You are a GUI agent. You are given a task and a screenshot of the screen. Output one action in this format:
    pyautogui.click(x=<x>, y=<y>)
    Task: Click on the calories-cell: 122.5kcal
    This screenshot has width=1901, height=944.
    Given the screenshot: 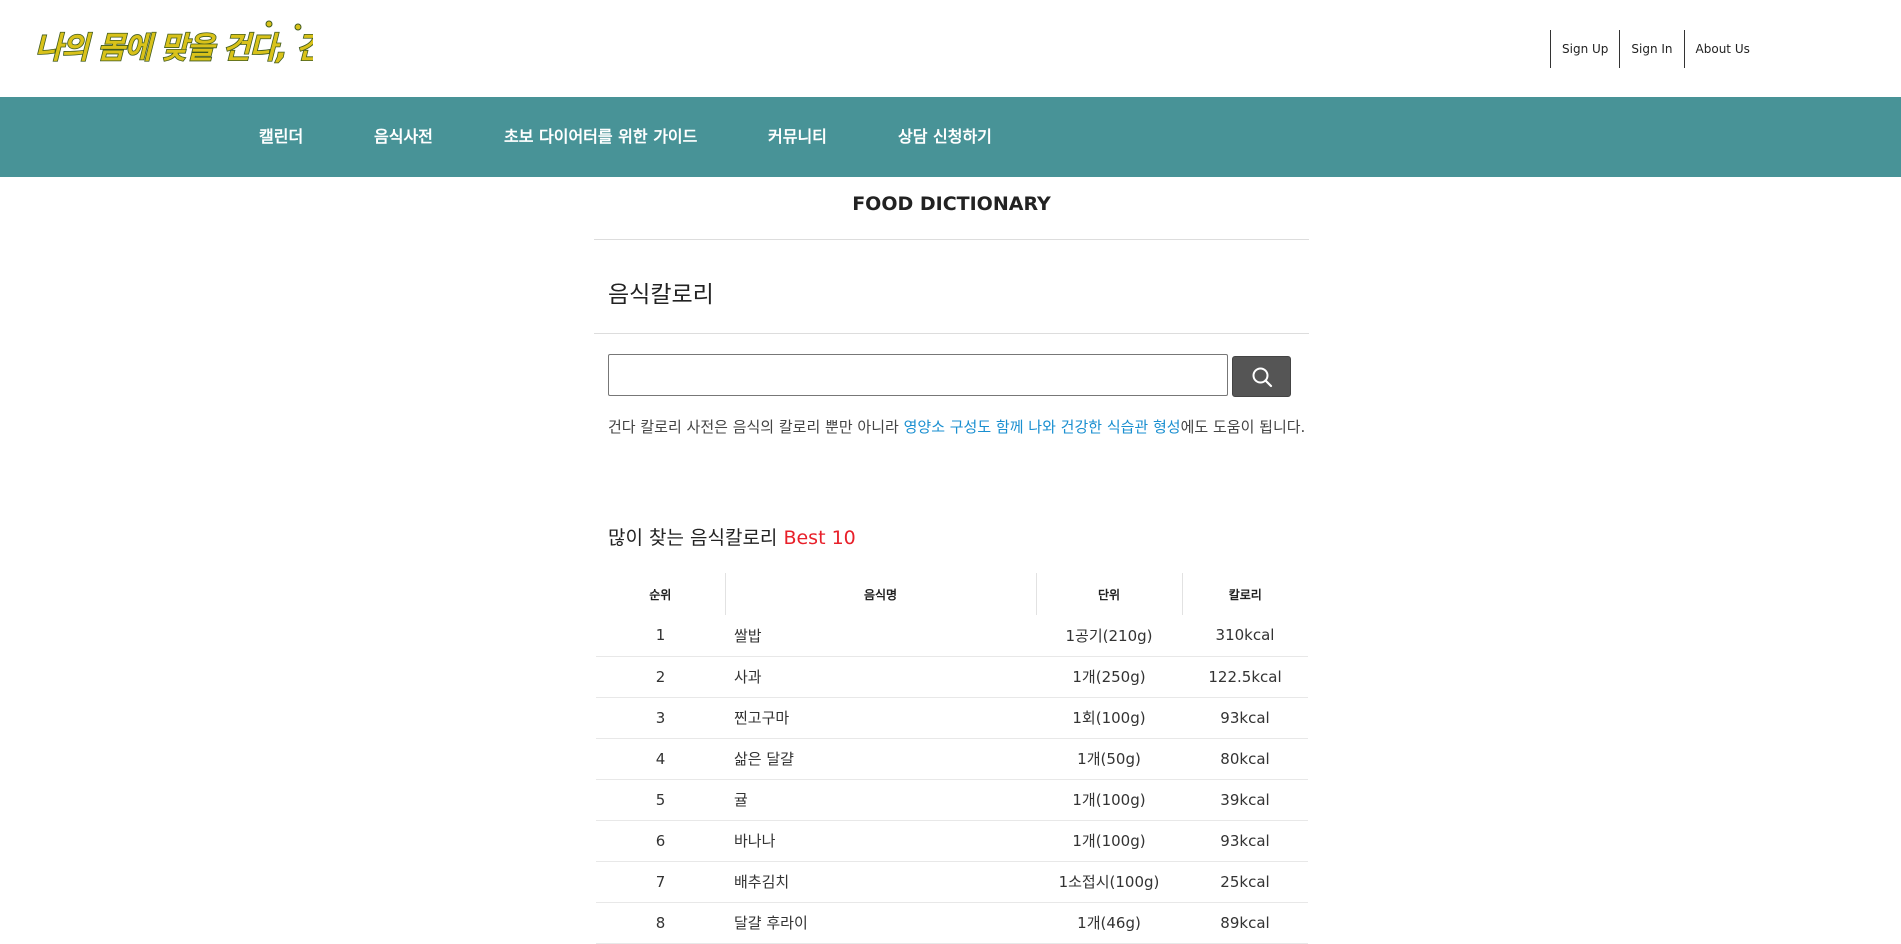 What is the action you would take?
    pyautogui.click(x=1245, y=677)
    